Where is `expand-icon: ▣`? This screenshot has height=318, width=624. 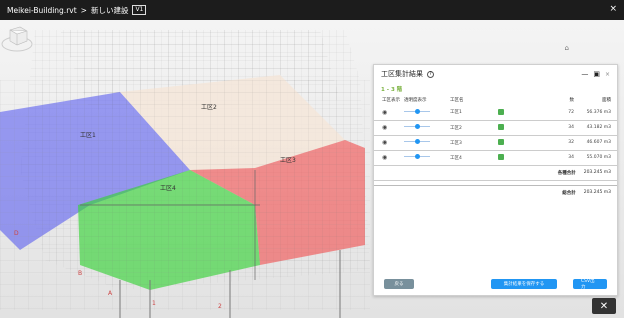 expand-icon: ▣ is located at coordinates (596, 74).